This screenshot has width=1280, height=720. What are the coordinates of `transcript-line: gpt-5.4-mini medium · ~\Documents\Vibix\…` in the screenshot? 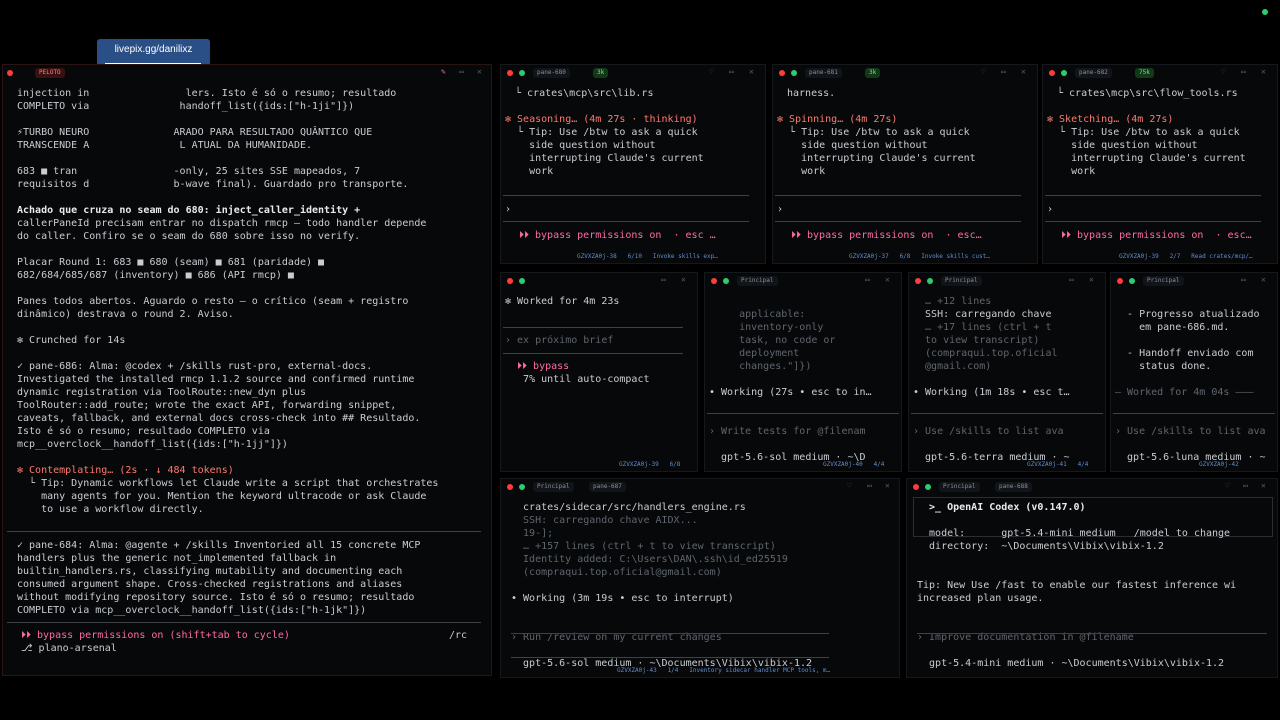 It's located at (1071, 663).